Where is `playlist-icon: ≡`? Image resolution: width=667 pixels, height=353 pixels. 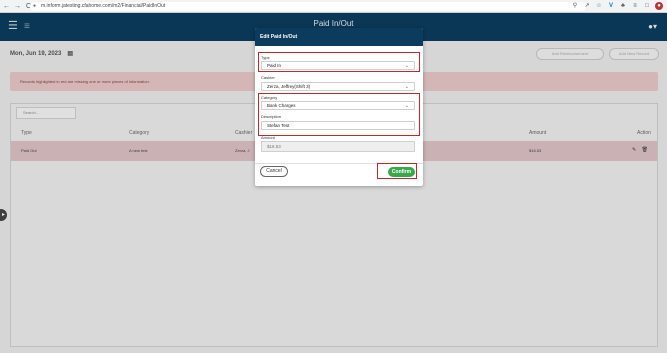
playlist-icon: ≡ is located at coordinates (635, 6).